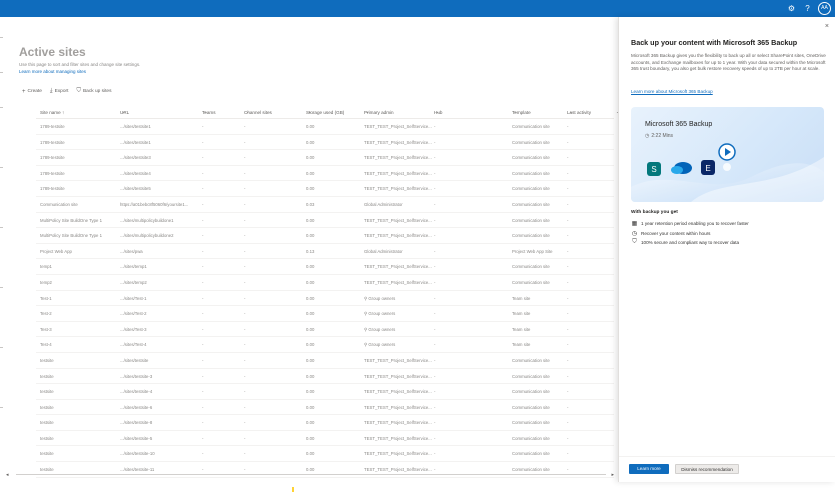 The width and height of the screenshot is (835, 494). Describe the element at coordinates (80, 112) in the screenshot. I see `column-header: Site name ↑` at that location.